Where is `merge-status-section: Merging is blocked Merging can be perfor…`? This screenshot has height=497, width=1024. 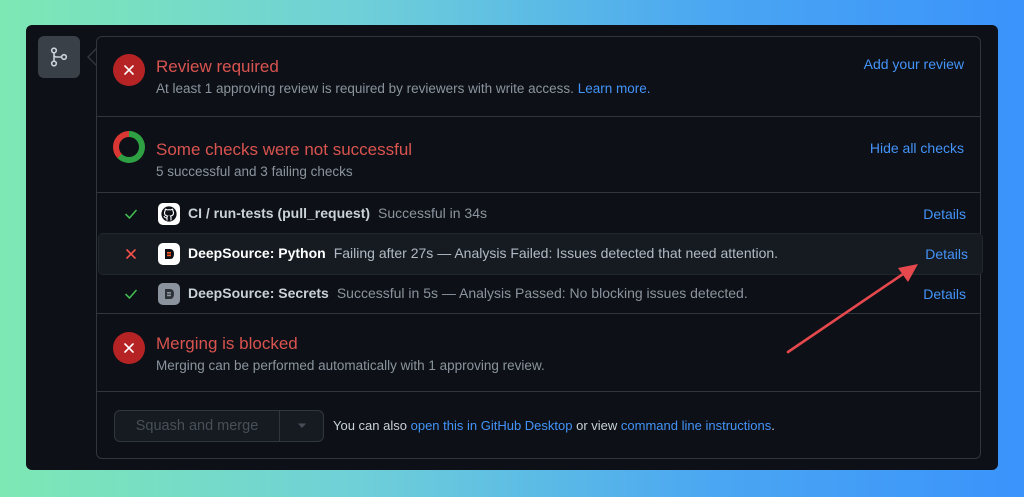
merge-status-section: Merging is blocked Merging can be perfor… is located at coordinates (538, 352).